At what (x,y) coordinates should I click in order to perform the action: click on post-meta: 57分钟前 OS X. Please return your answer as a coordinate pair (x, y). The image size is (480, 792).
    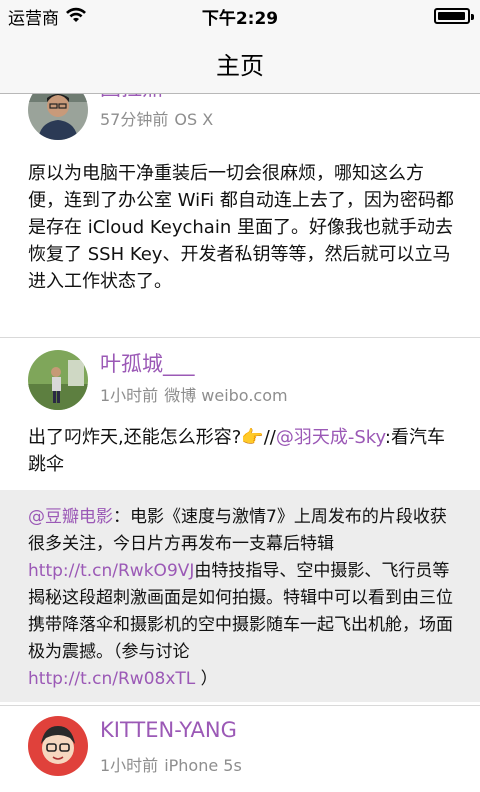
    Looking at the image, I should click on (159, 118).